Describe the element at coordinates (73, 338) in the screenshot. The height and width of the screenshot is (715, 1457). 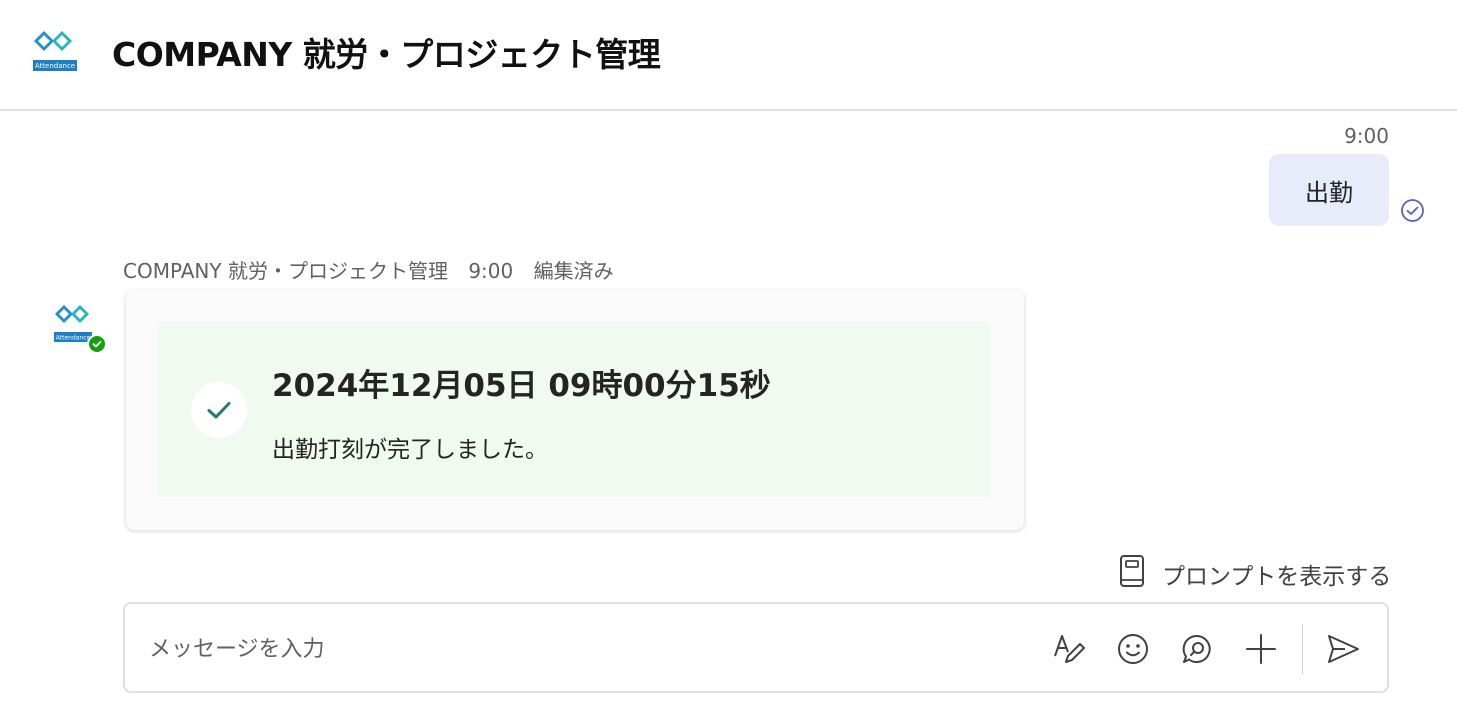
I see `avatar-logo-text: Attendance` at that location.